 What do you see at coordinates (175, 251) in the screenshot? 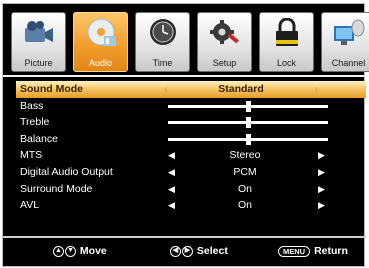
I see `left-arrow-icon: ◀` at bounding box center [175, 251].